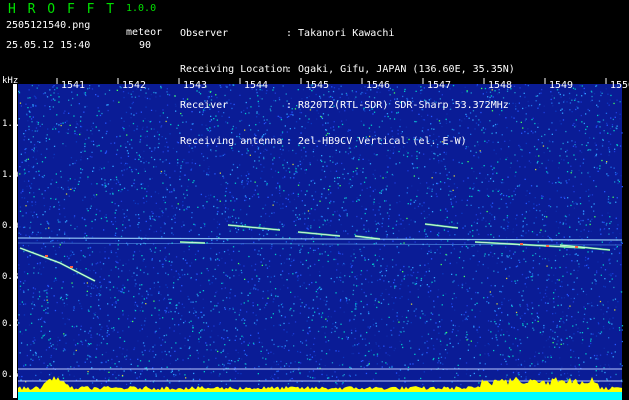  Describe the element at coordinates (320, 395) in the screenshot. I see `baseline-bar` at that location.